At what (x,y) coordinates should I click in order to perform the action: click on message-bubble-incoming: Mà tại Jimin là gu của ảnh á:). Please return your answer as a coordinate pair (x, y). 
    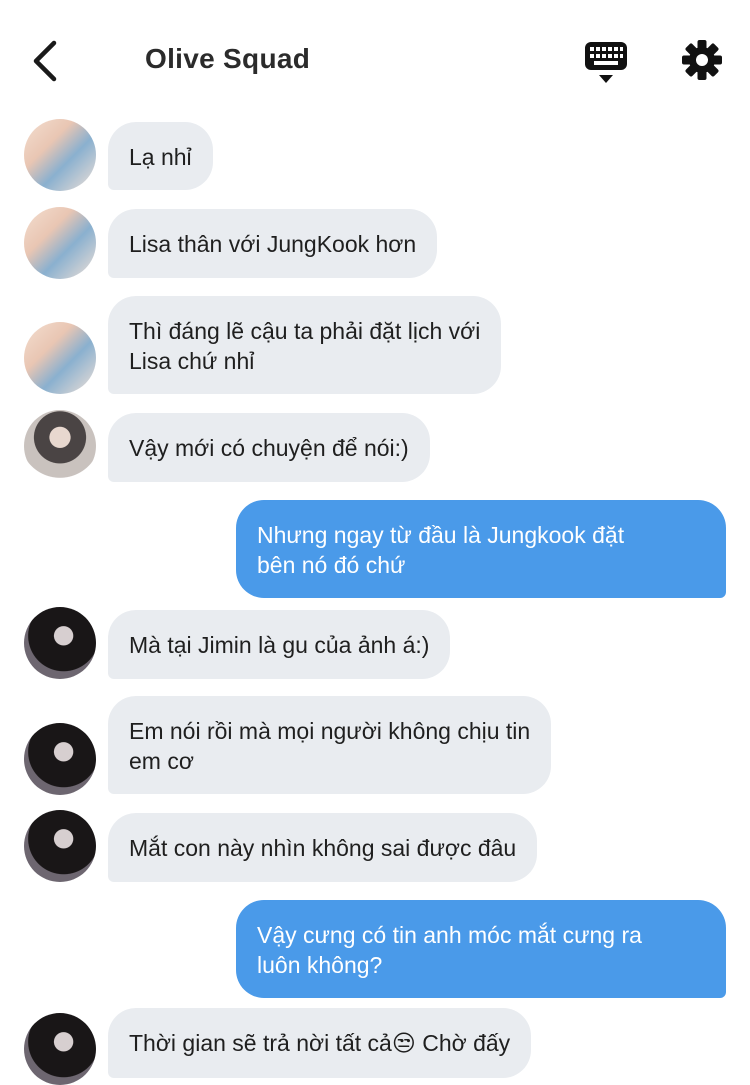
    Looking at the image, I should click on (279, 644).